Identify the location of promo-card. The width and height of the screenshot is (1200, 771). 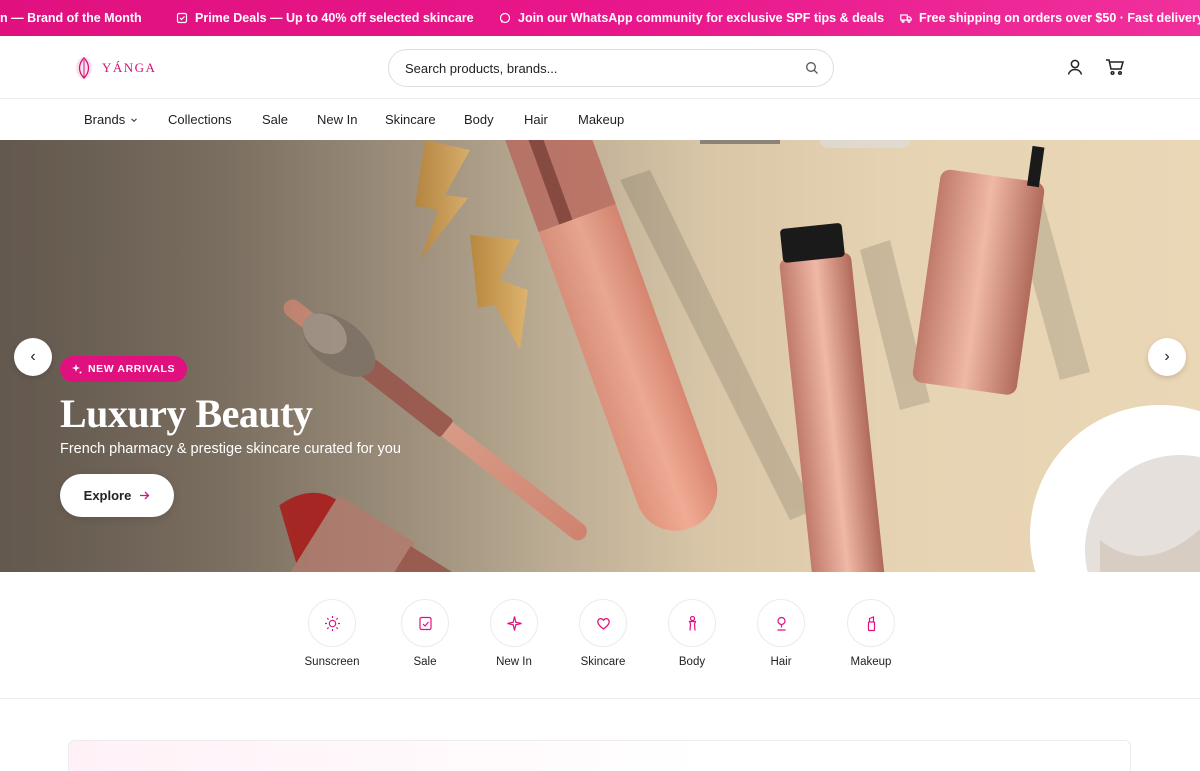
(599, 755).